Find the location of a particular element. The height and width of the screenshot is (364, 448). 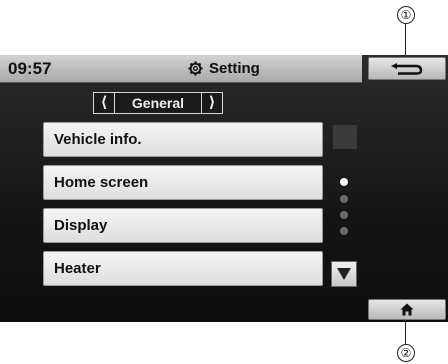

menu-item-home-screen: Home screen is located at coordinates (183, 182).